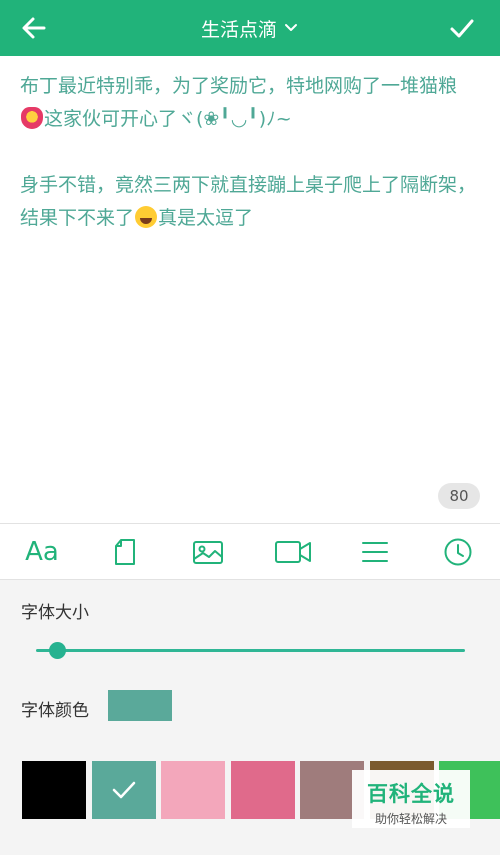 The height and width of the screenshot is (855, 500). What do you see at coordinates (55, 613) in the screenshot?
I see `font-size-label: 字体大小` at bounding box center [55, 613].